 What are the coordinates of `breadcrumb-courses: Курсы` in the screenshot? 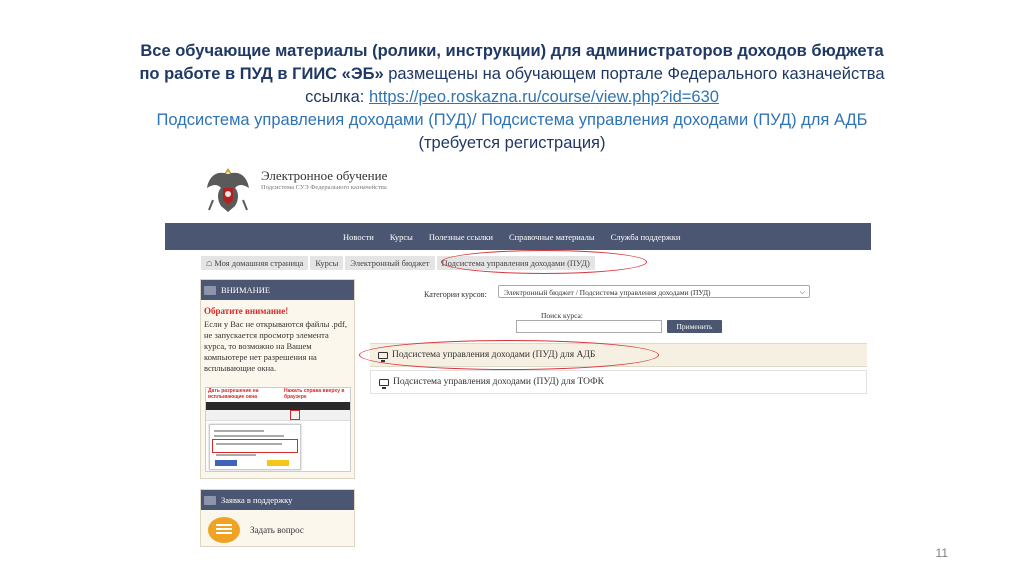 It's located at (327, 263).